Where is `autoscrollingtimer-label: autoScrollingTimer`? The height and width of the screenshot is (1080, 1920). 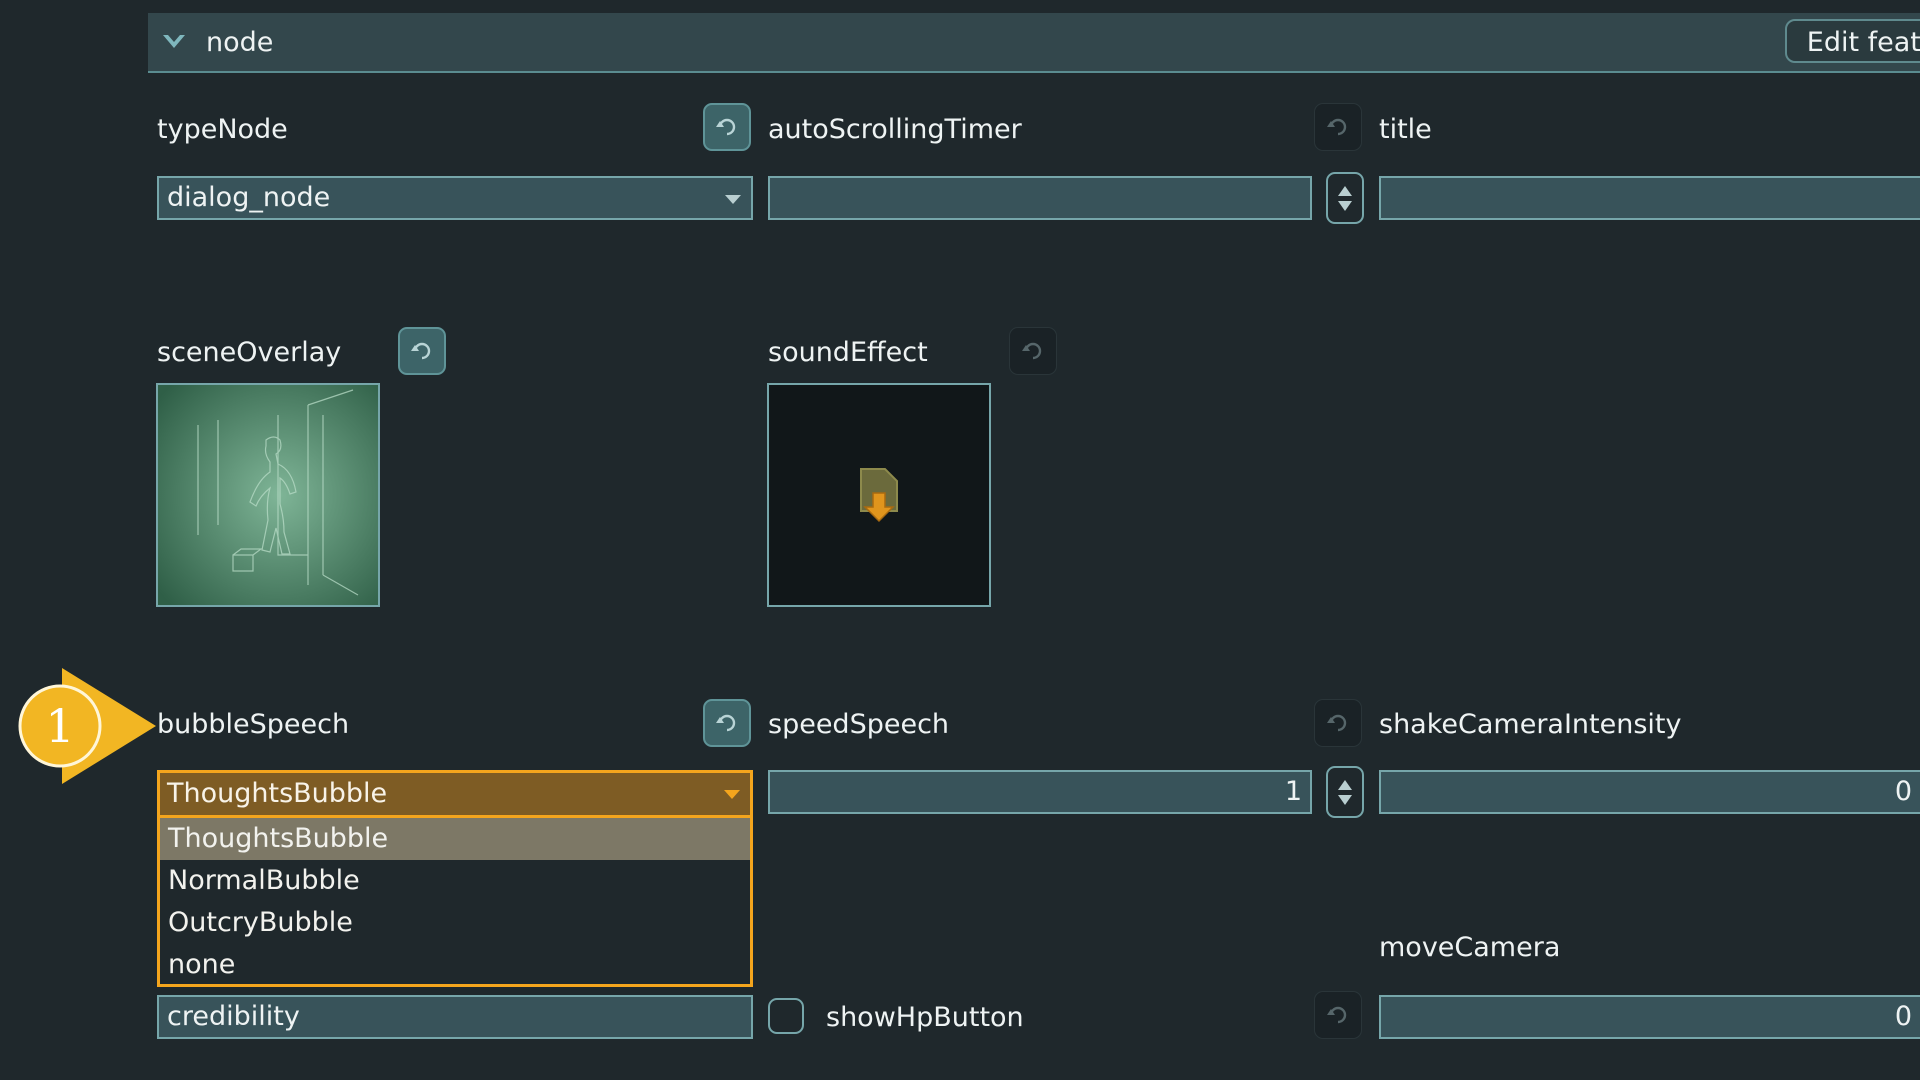 autoscrollingtimer-label: autoScrollingTimer is located at coordinates (895, 129).